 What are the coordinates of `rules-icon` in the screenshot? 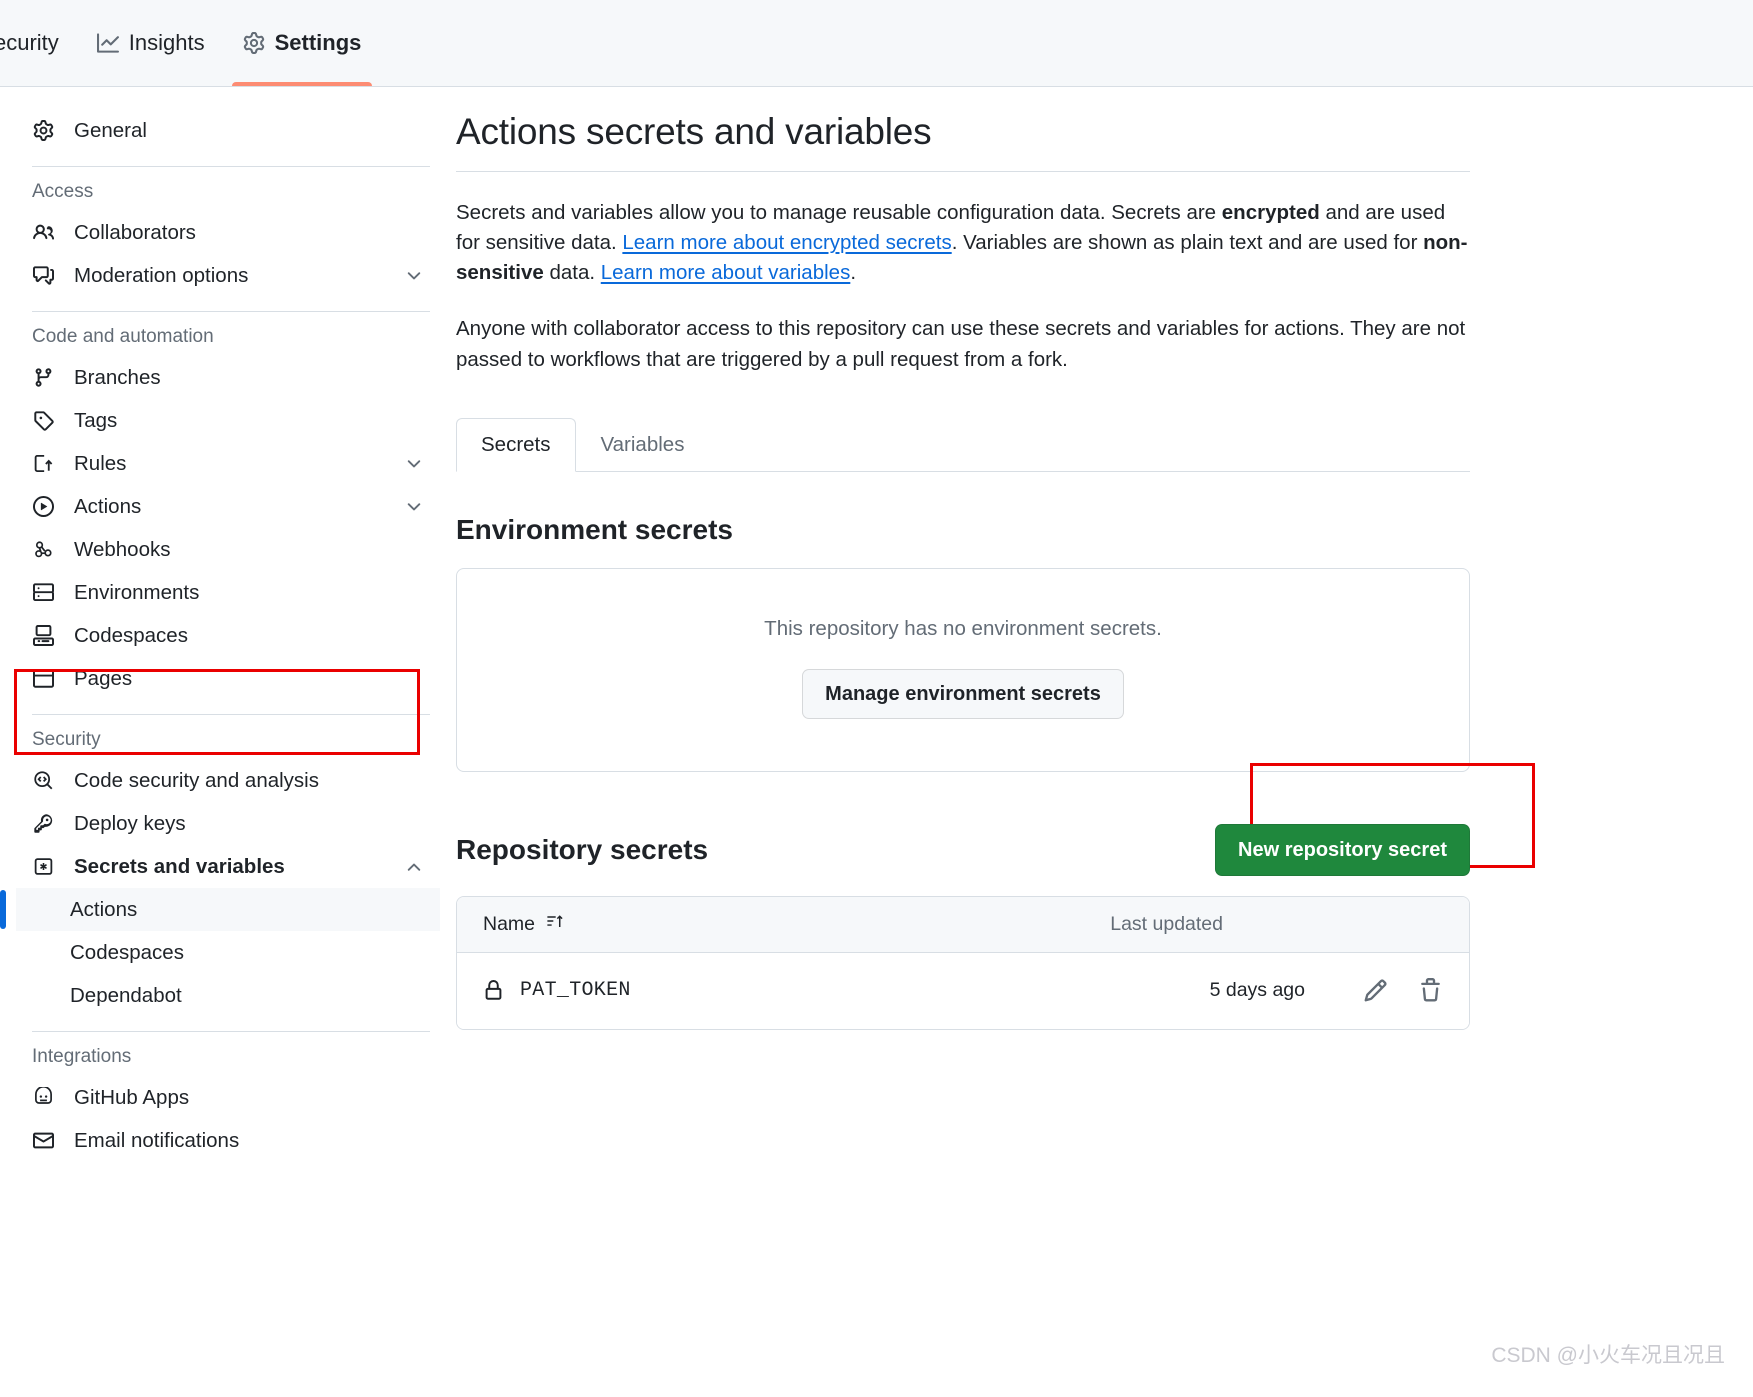 It's located at (43, 463).